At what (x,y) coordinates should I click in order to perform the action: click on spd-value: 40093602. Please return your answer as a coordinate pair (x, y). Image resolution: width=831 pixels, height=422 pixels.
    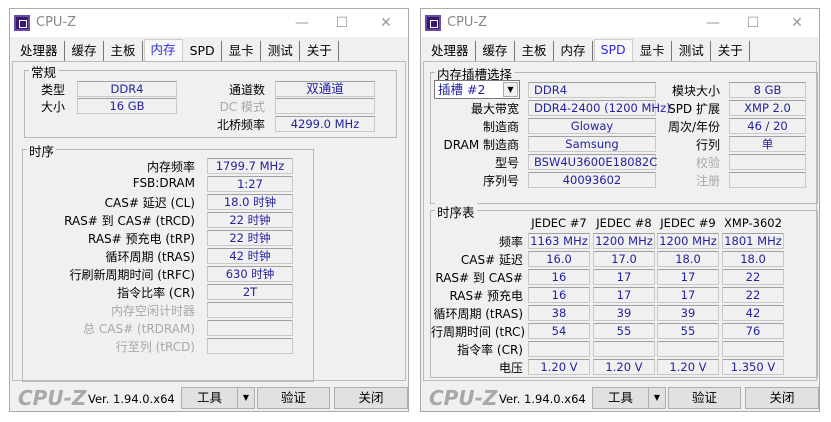
    Looking at the image, I should click on (592, 180).